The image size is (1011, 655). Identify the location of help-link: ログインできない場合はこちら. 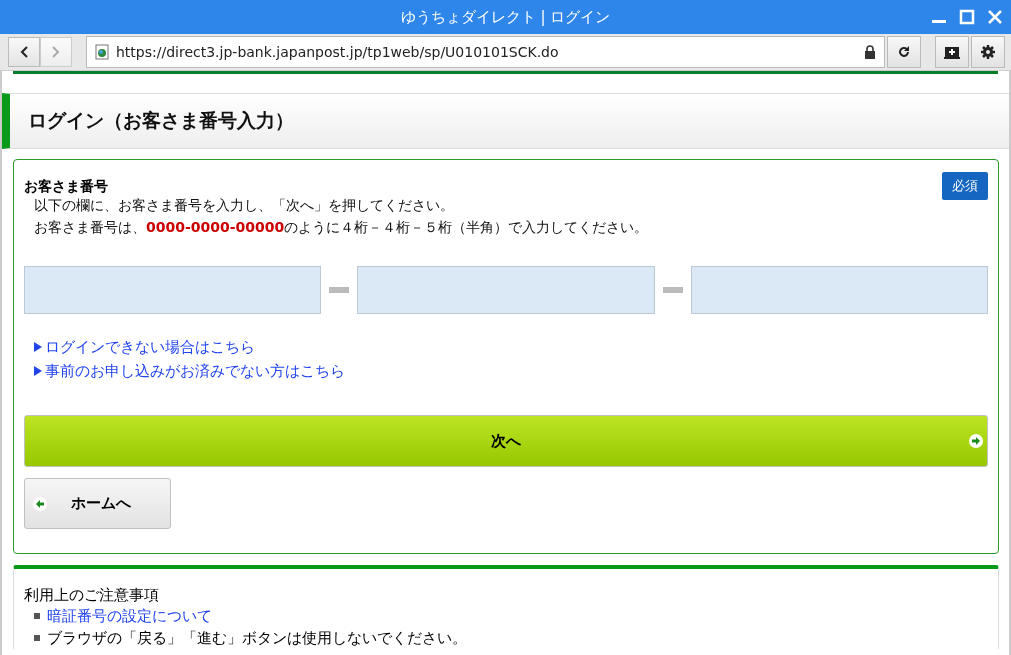
(144, 347).